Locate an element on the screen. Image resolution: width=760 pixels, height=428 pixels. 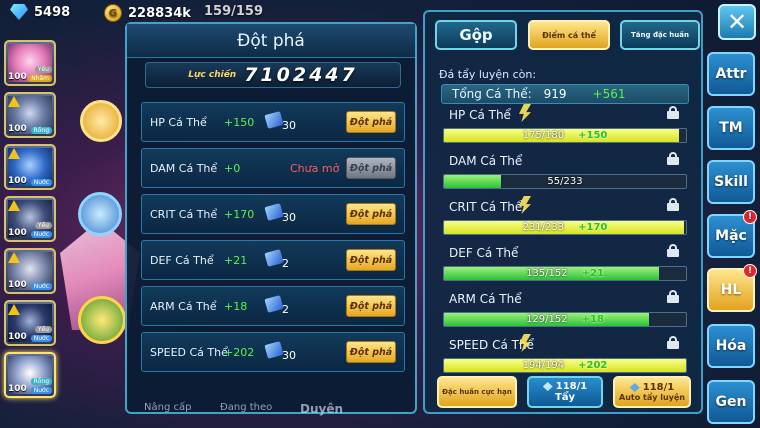
stat-bonus: +18 is located at coordinates (592, 319).